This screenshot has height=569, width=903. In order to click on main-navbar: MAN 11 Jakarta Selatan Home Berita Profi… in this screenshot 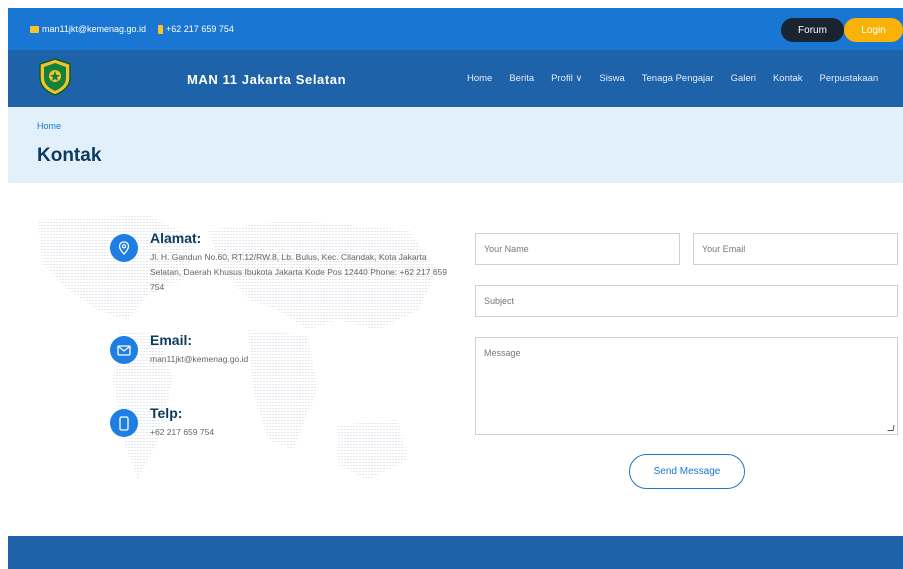, I will do `click(455, 78)`.